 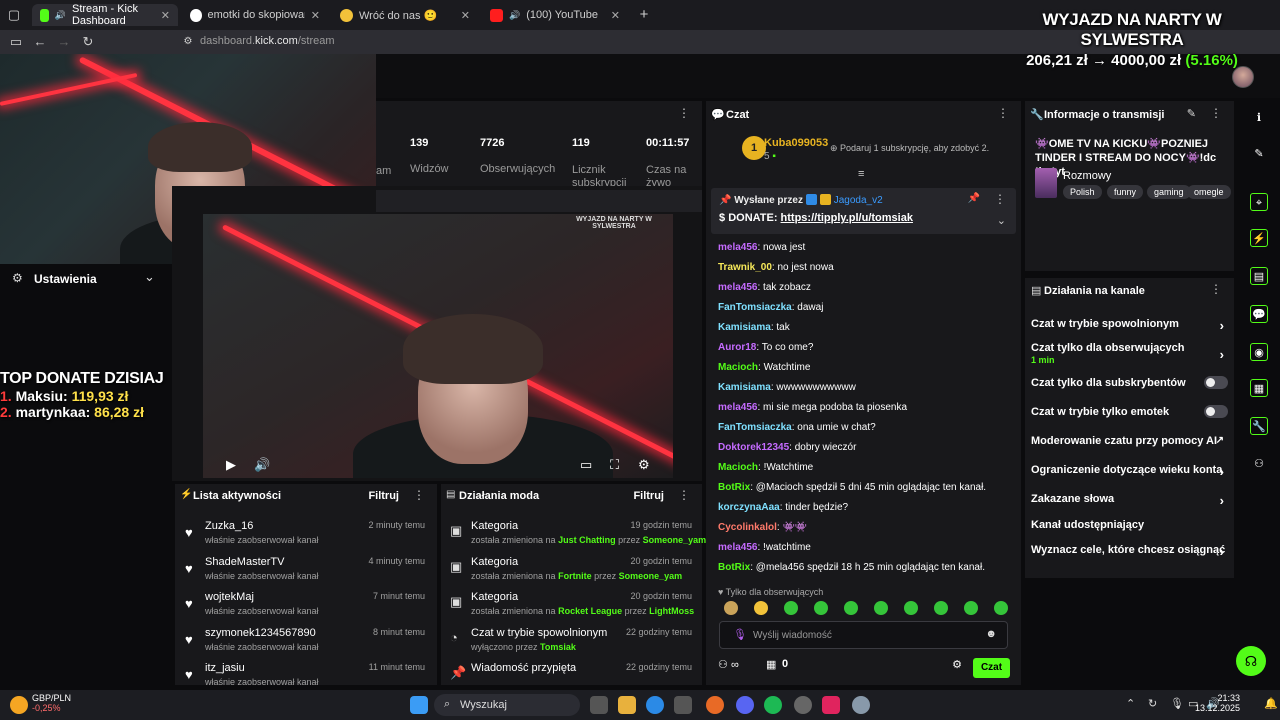 What do you see at coordinates (1216, 382) in the screenshot?
I see `subscribers-only-toggle` at bounding box center [1216, 382].